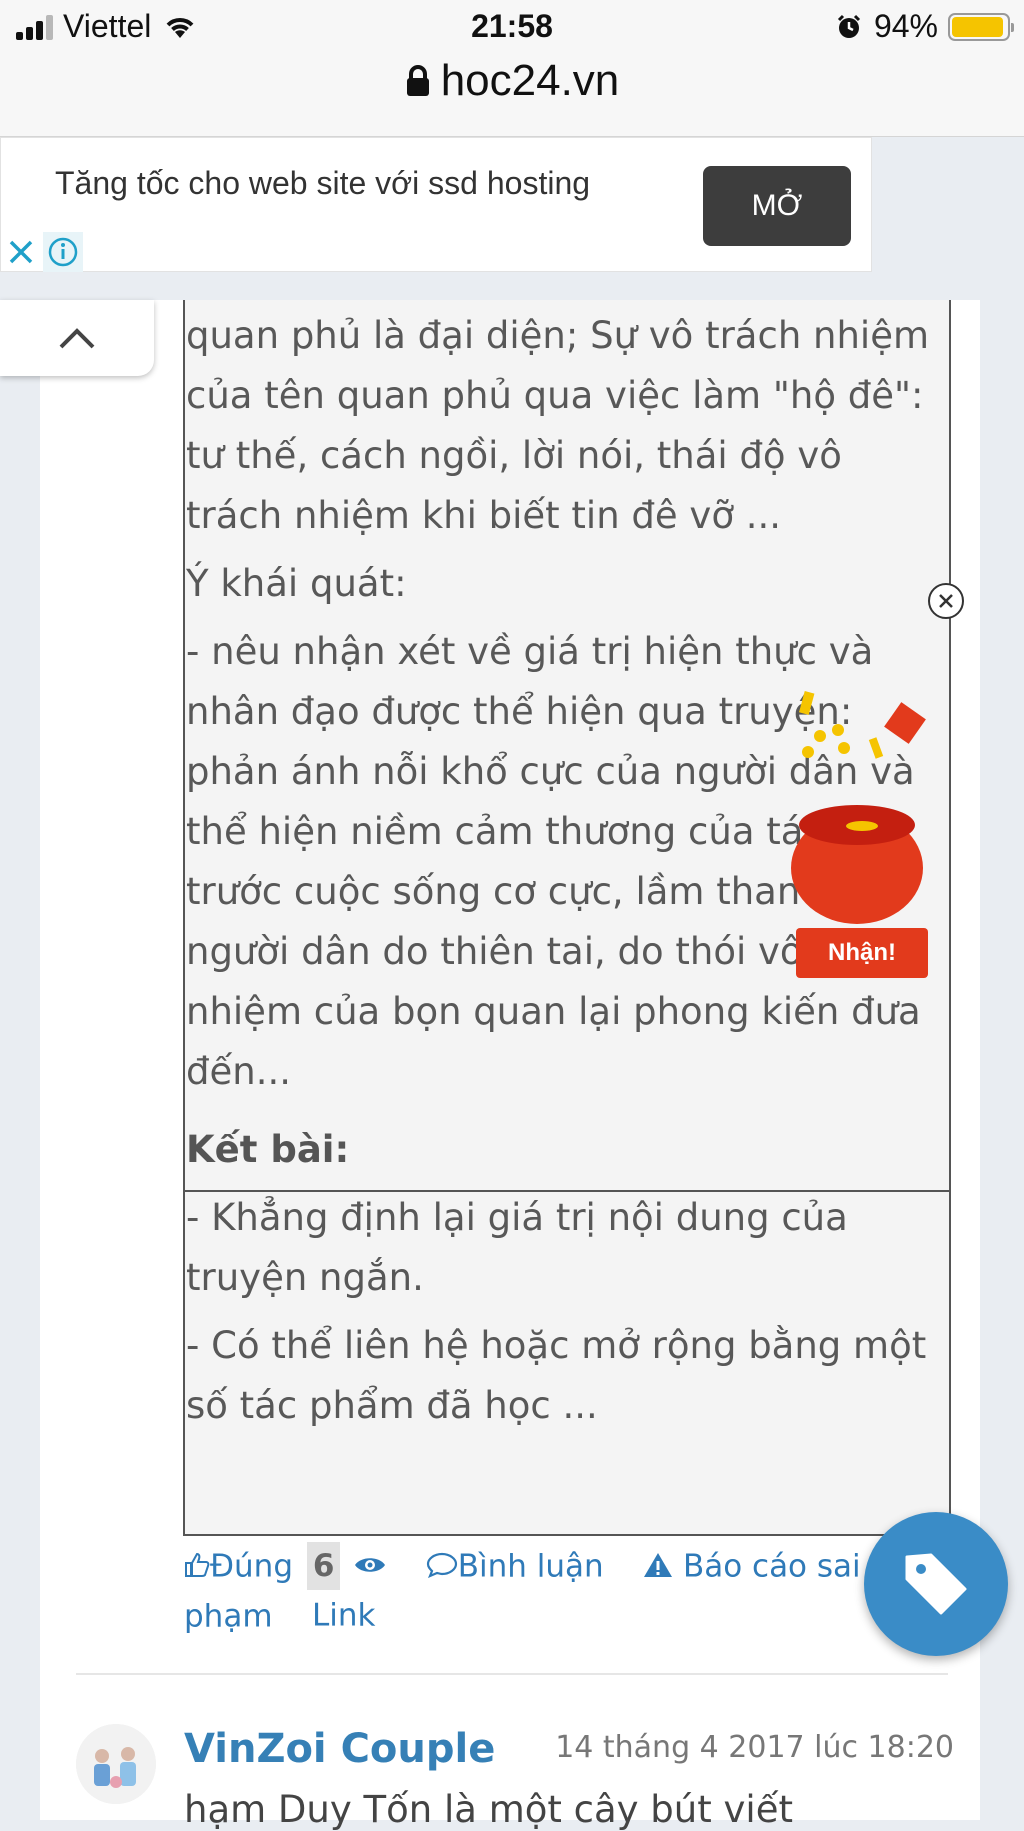 This screenshot has width=1024, height=1831. Describe the element at coordinates (512, 26) in the screenshot. I see `status-bar: Viettel 21:58 94%` at that location.